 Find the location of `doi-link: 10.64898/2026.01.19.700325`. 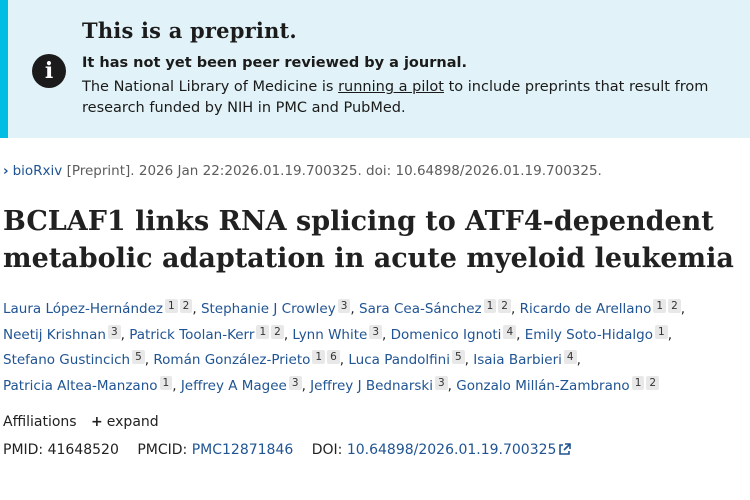

doi-link: 10.64898/2026.01.19.700325 is located at coordinates (459, 450).